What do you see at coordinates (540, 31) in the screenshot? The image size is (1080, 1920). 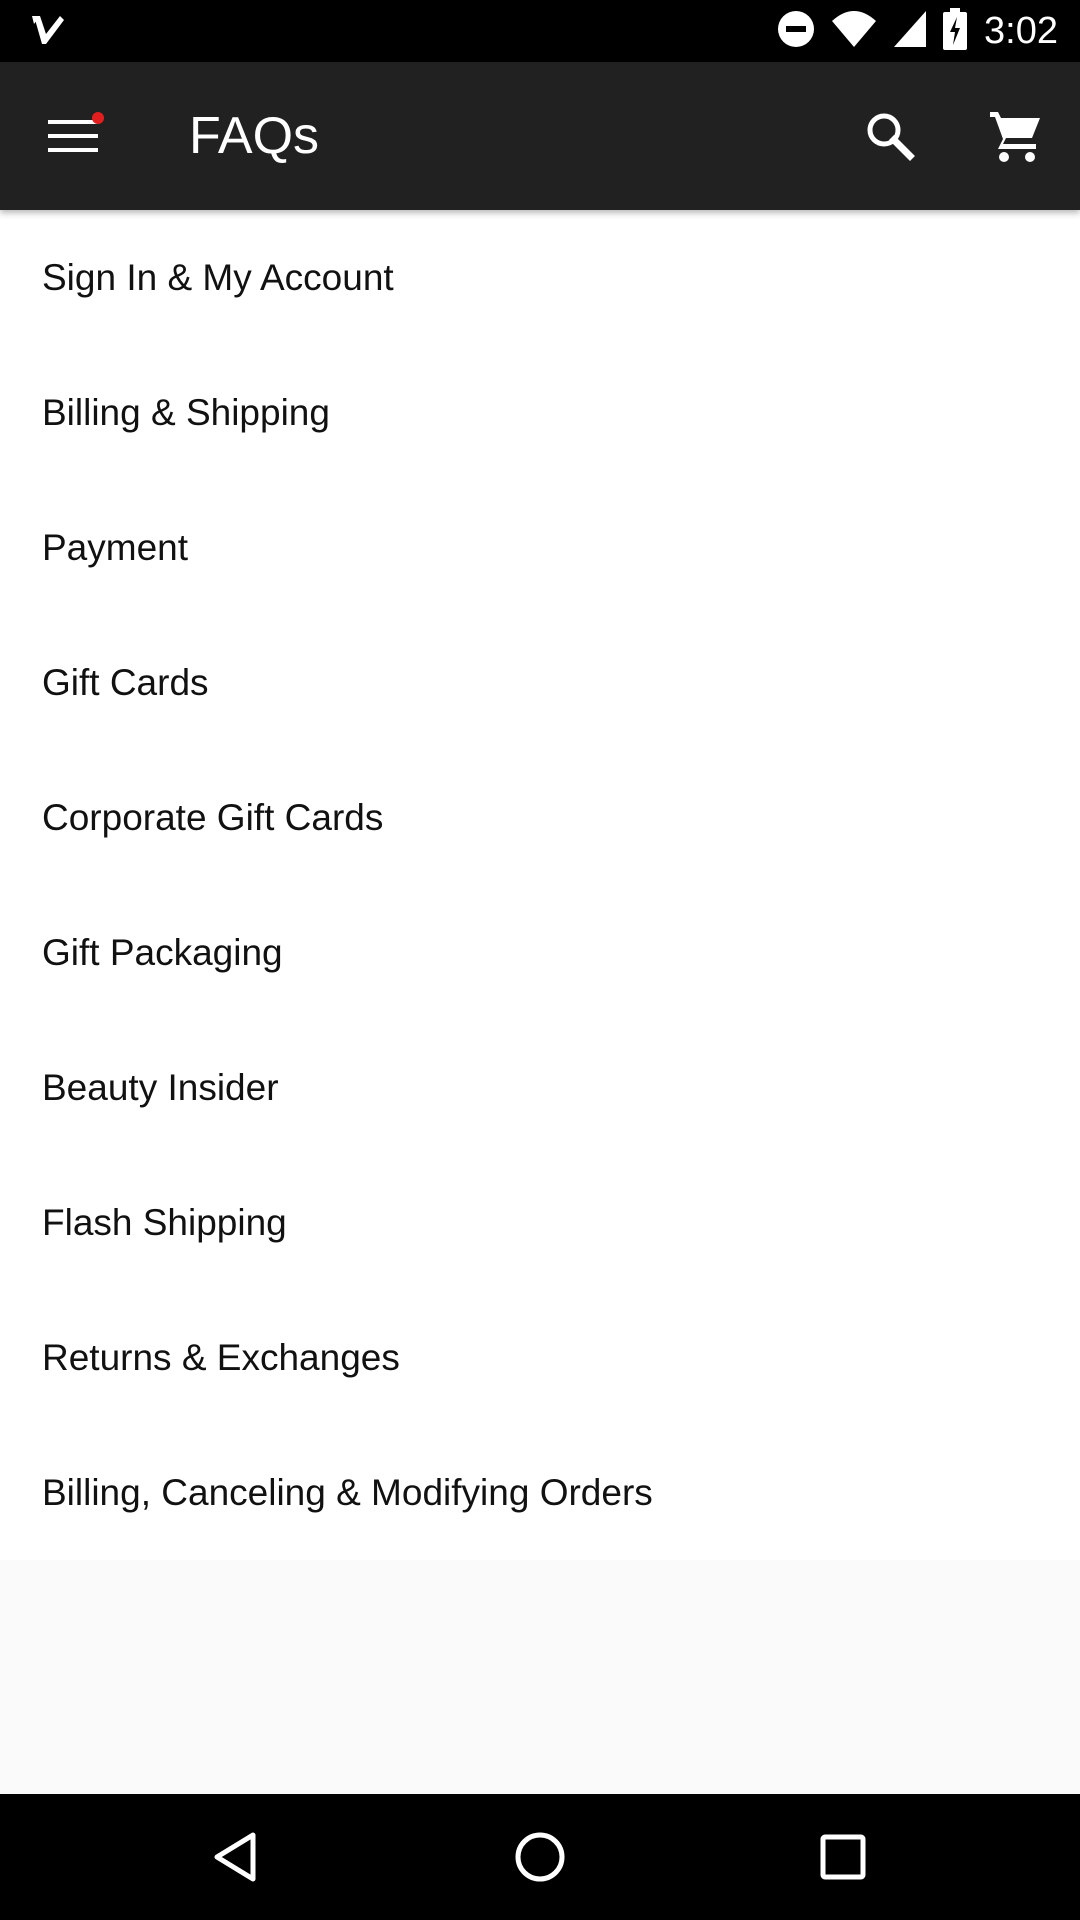 I see `status-bar: 3:02` at bounding box center [540, 31].